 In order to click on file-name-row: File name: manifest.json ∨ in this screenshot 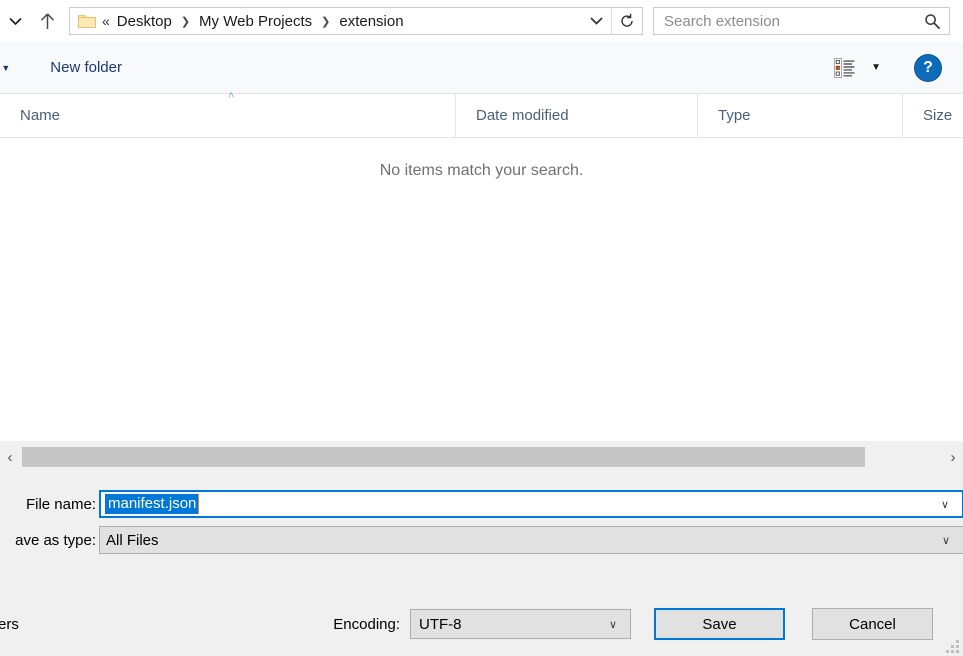, I will do `click(481, 504)`.